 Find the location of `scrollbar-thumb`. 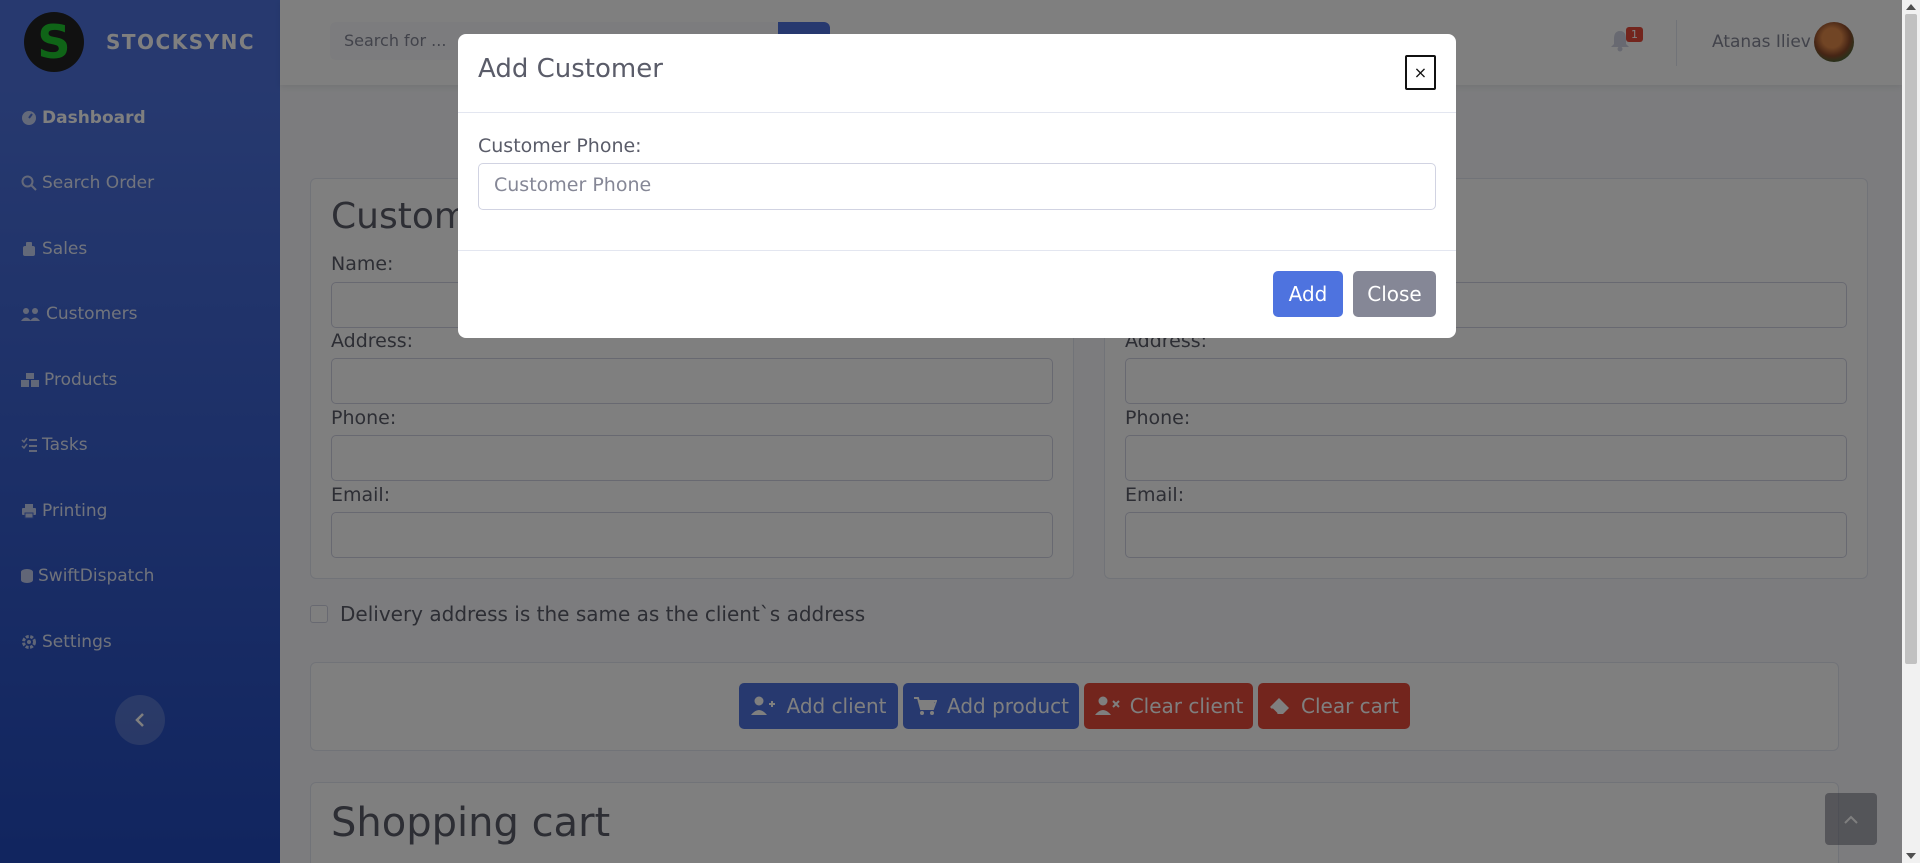

scrollbar-thumb is located at coordinates (1911, 339).